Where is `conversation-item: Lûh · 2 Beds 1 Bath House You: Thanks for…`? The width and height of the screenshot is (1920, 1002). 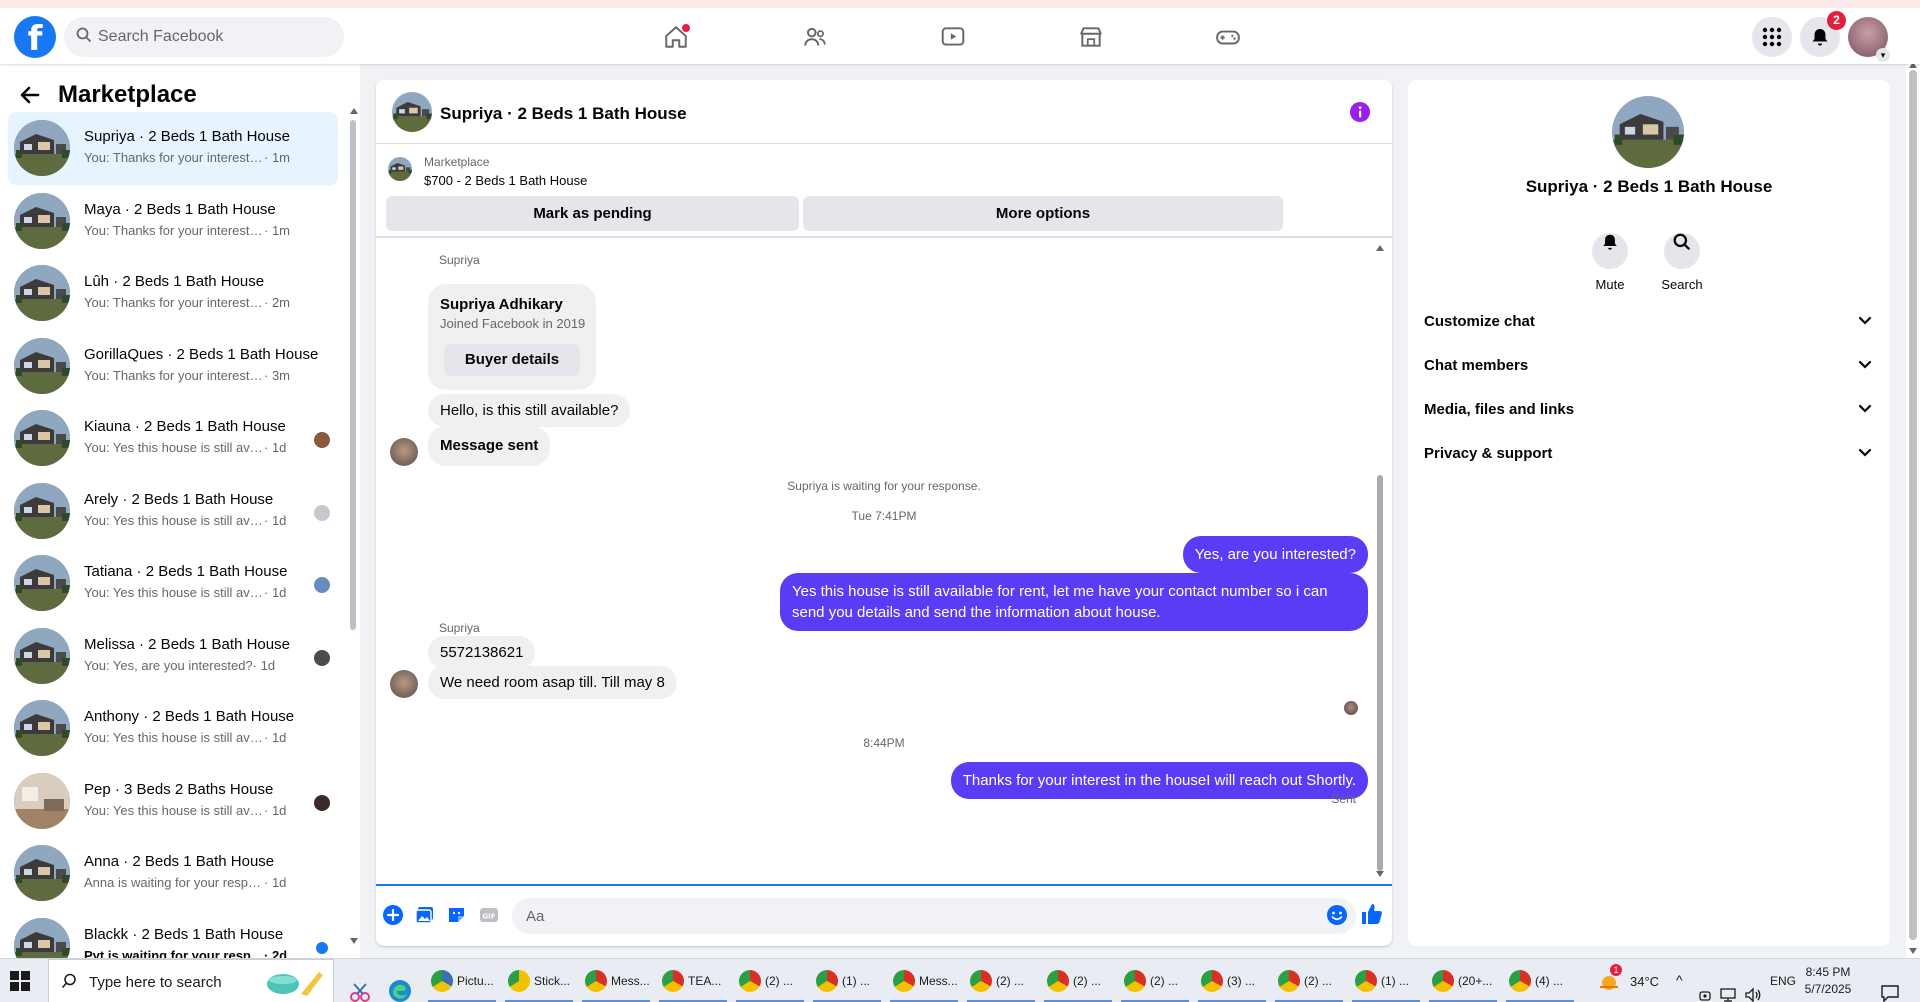
conversation-item: Lûh · 2 Beds 1 Bath House You: Thanks for… is located at coordinates (173, 293).